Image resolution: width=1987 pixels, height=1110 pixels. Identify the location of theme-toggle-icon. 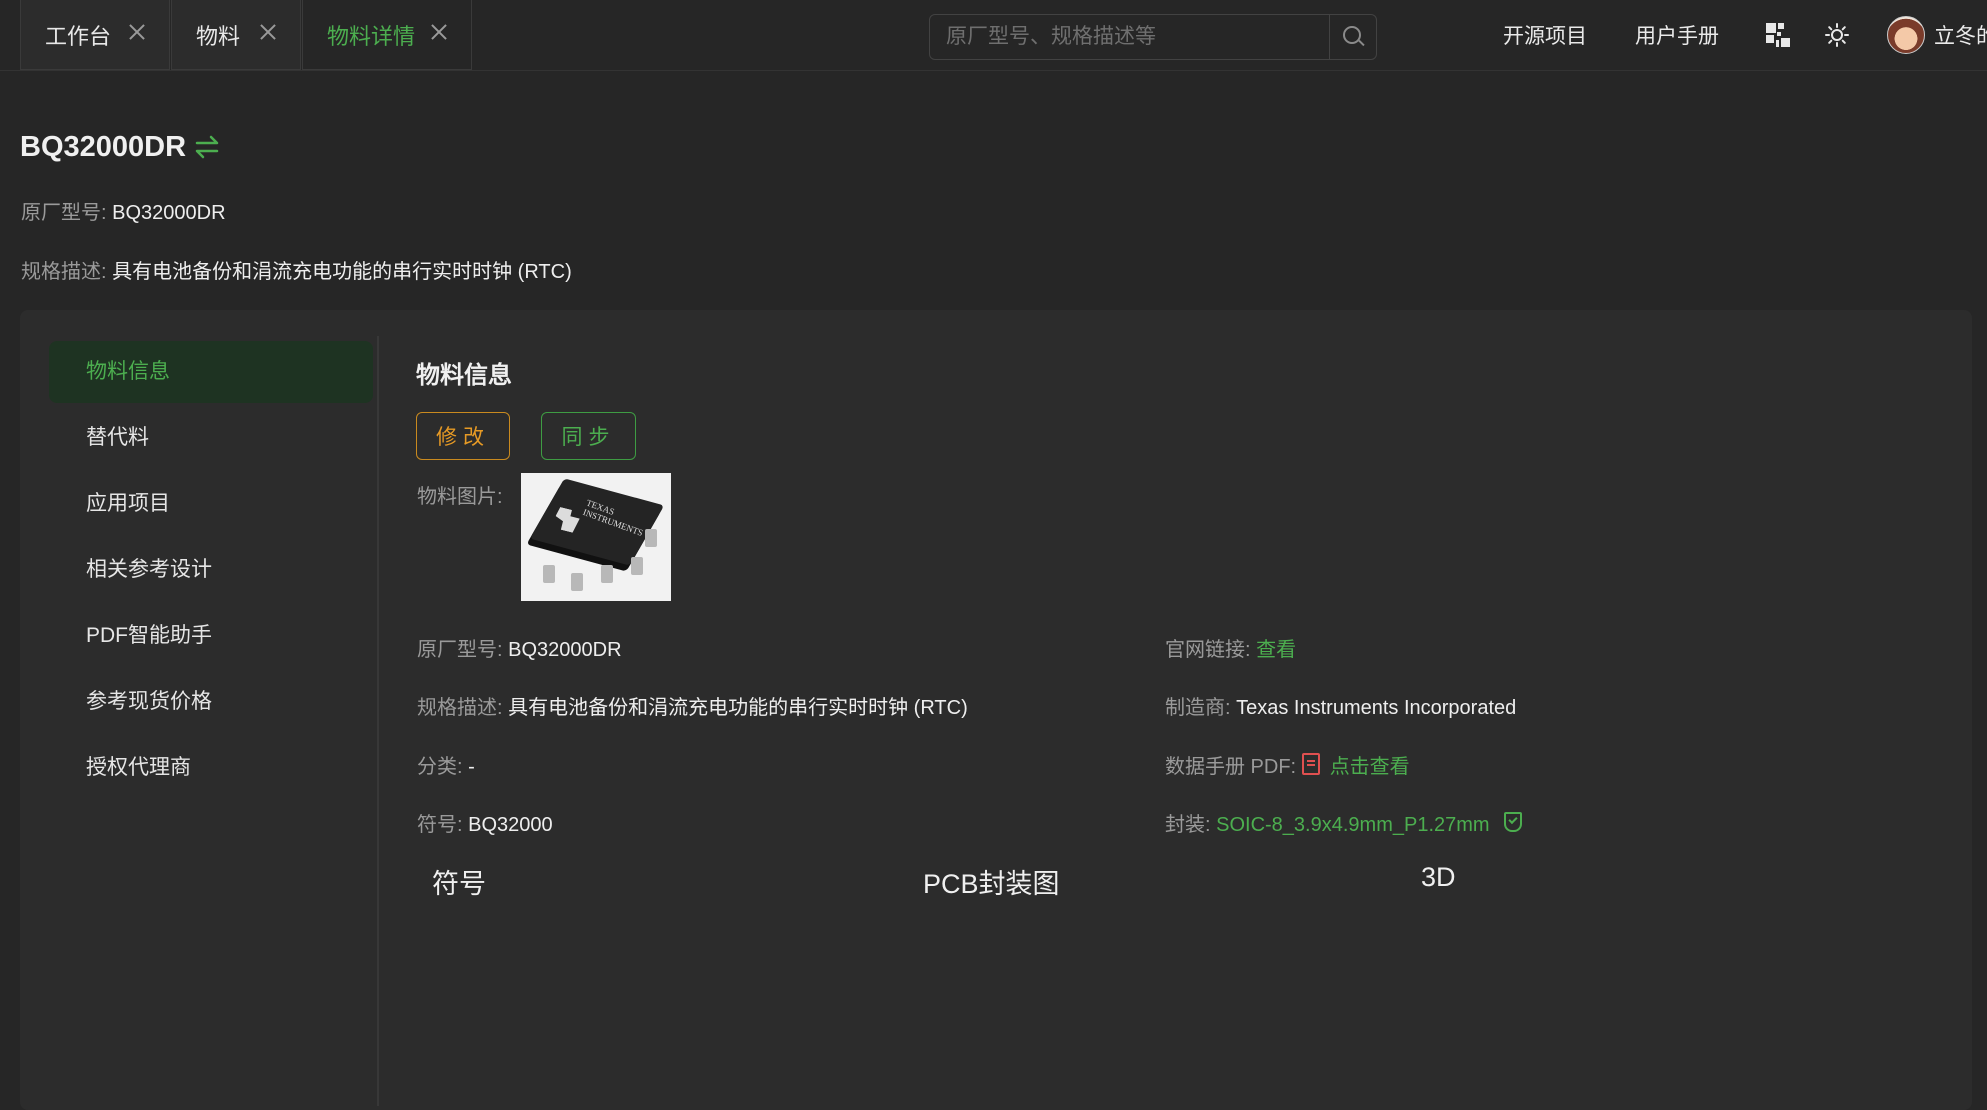
(1837, 35).